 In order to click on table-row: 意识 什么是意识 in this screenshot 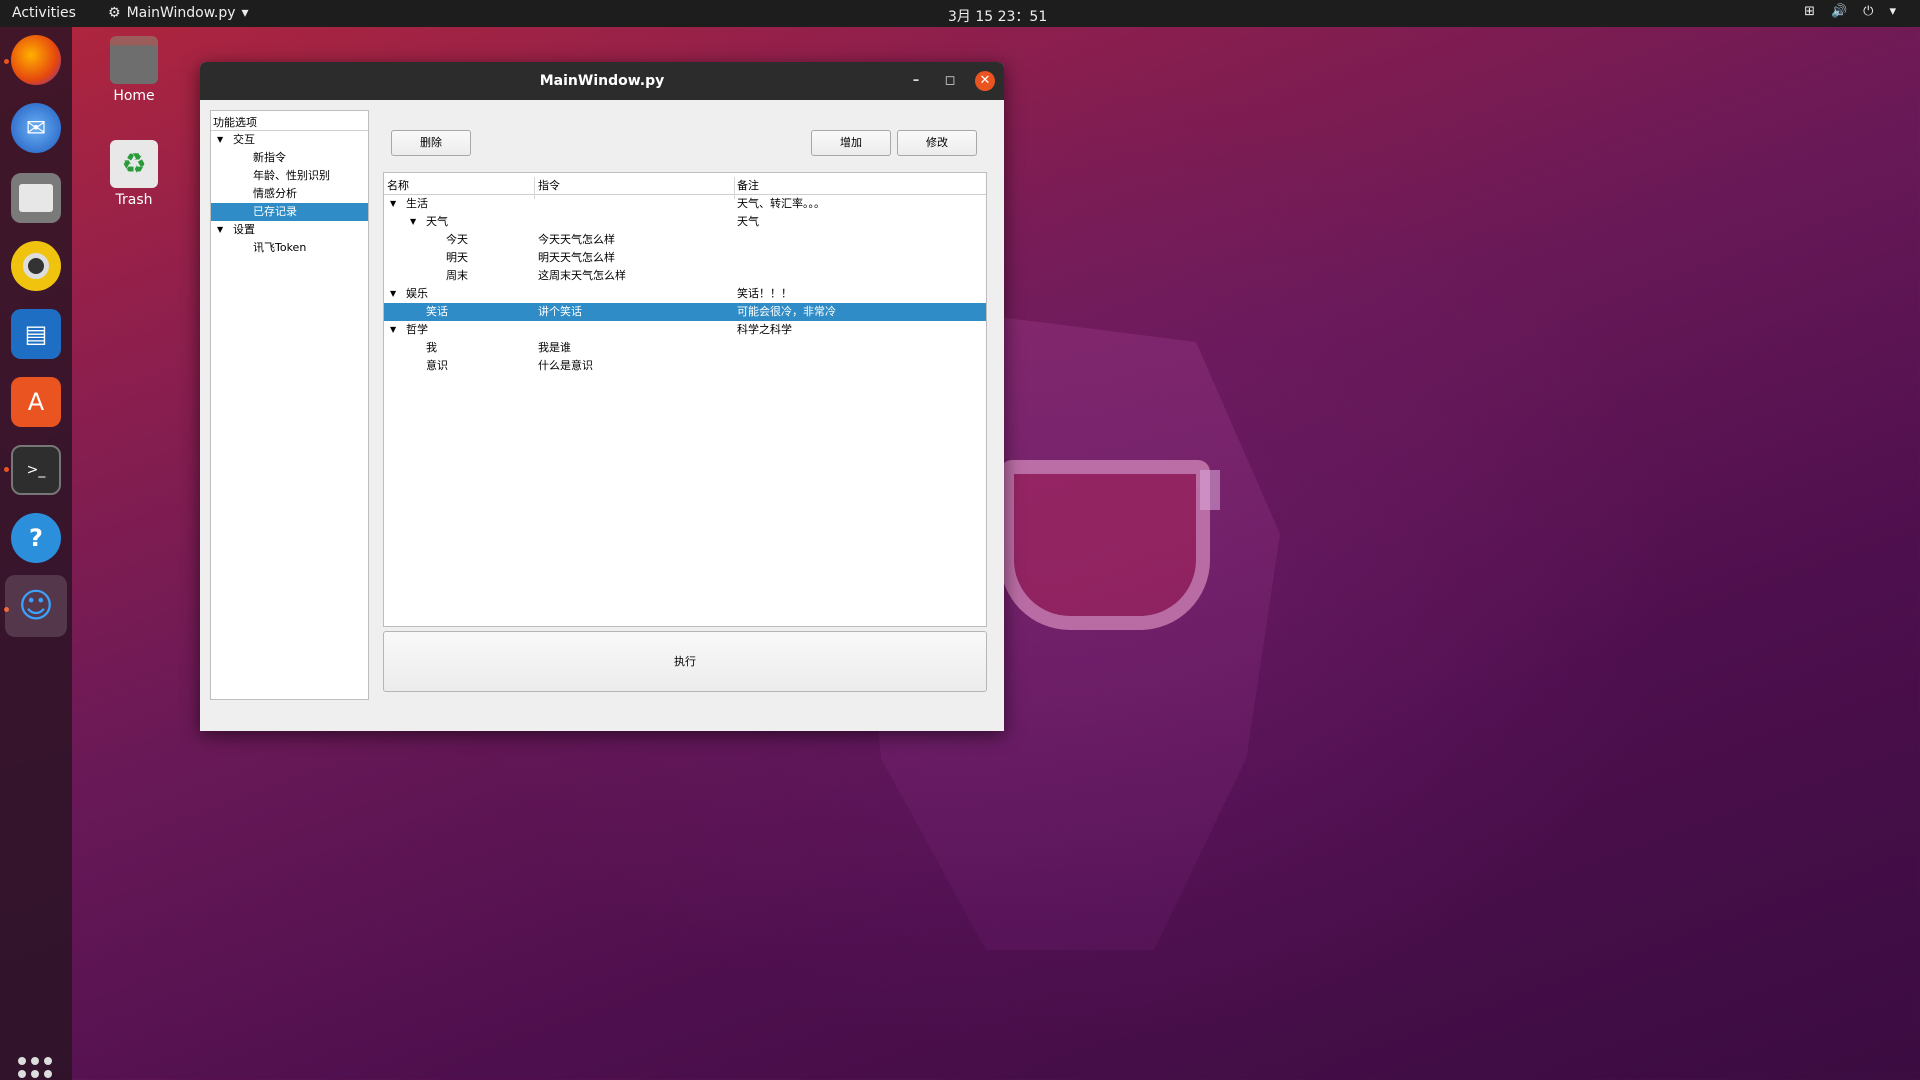, I will do `click(685, 366)`.